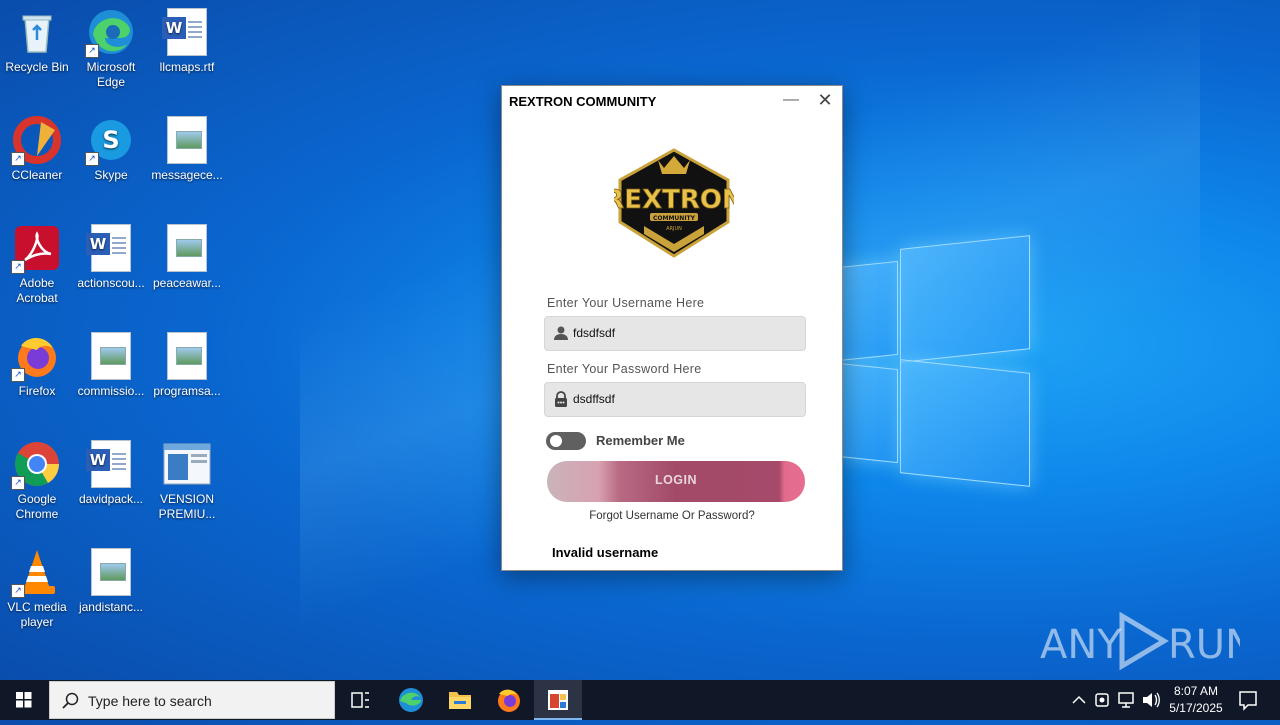 Image resolution: width=1280 pixels, height=725 pixels. I want to click on username-label: Enter Your Username Here, so click(626, 303).